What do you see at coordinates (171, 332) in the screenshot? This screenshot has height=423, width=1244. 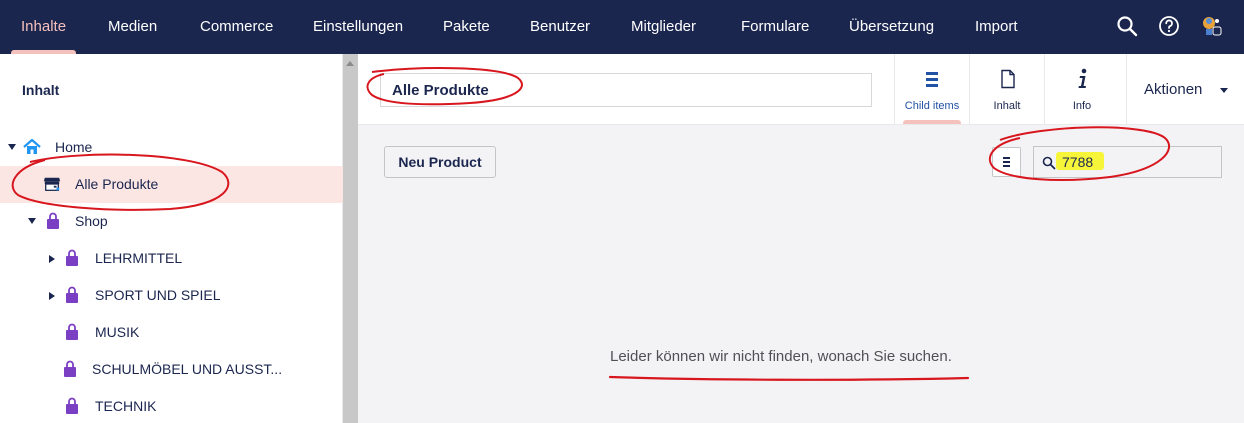 I see `tree-item-musik: MUSIK` at bounding box center [171, 332].